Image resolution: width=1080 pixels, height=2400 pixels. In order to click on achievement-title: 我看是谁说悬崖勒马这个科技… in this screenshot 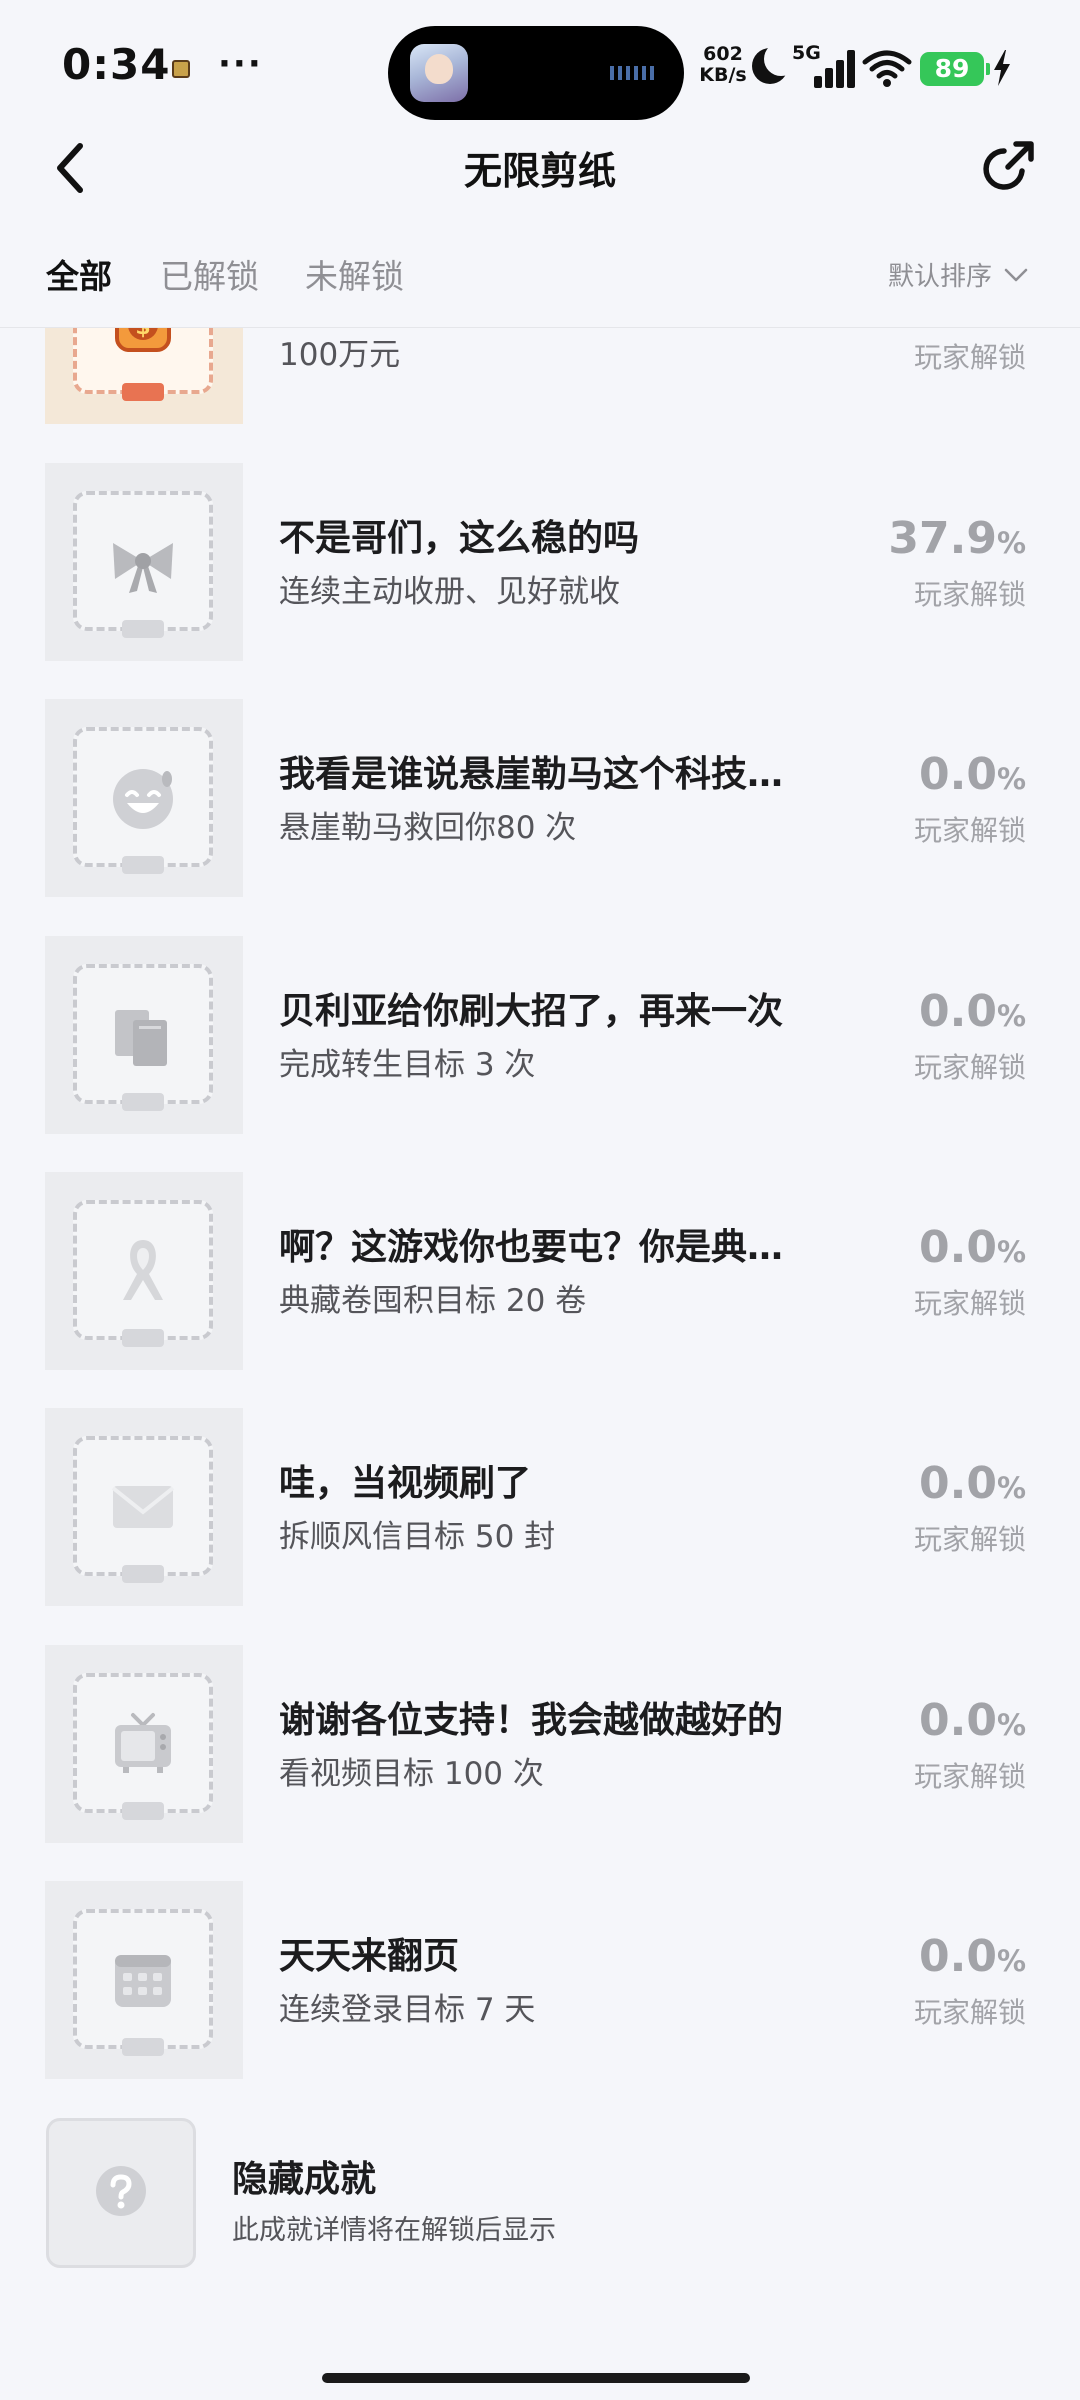, I will do `click(531, 774)`.